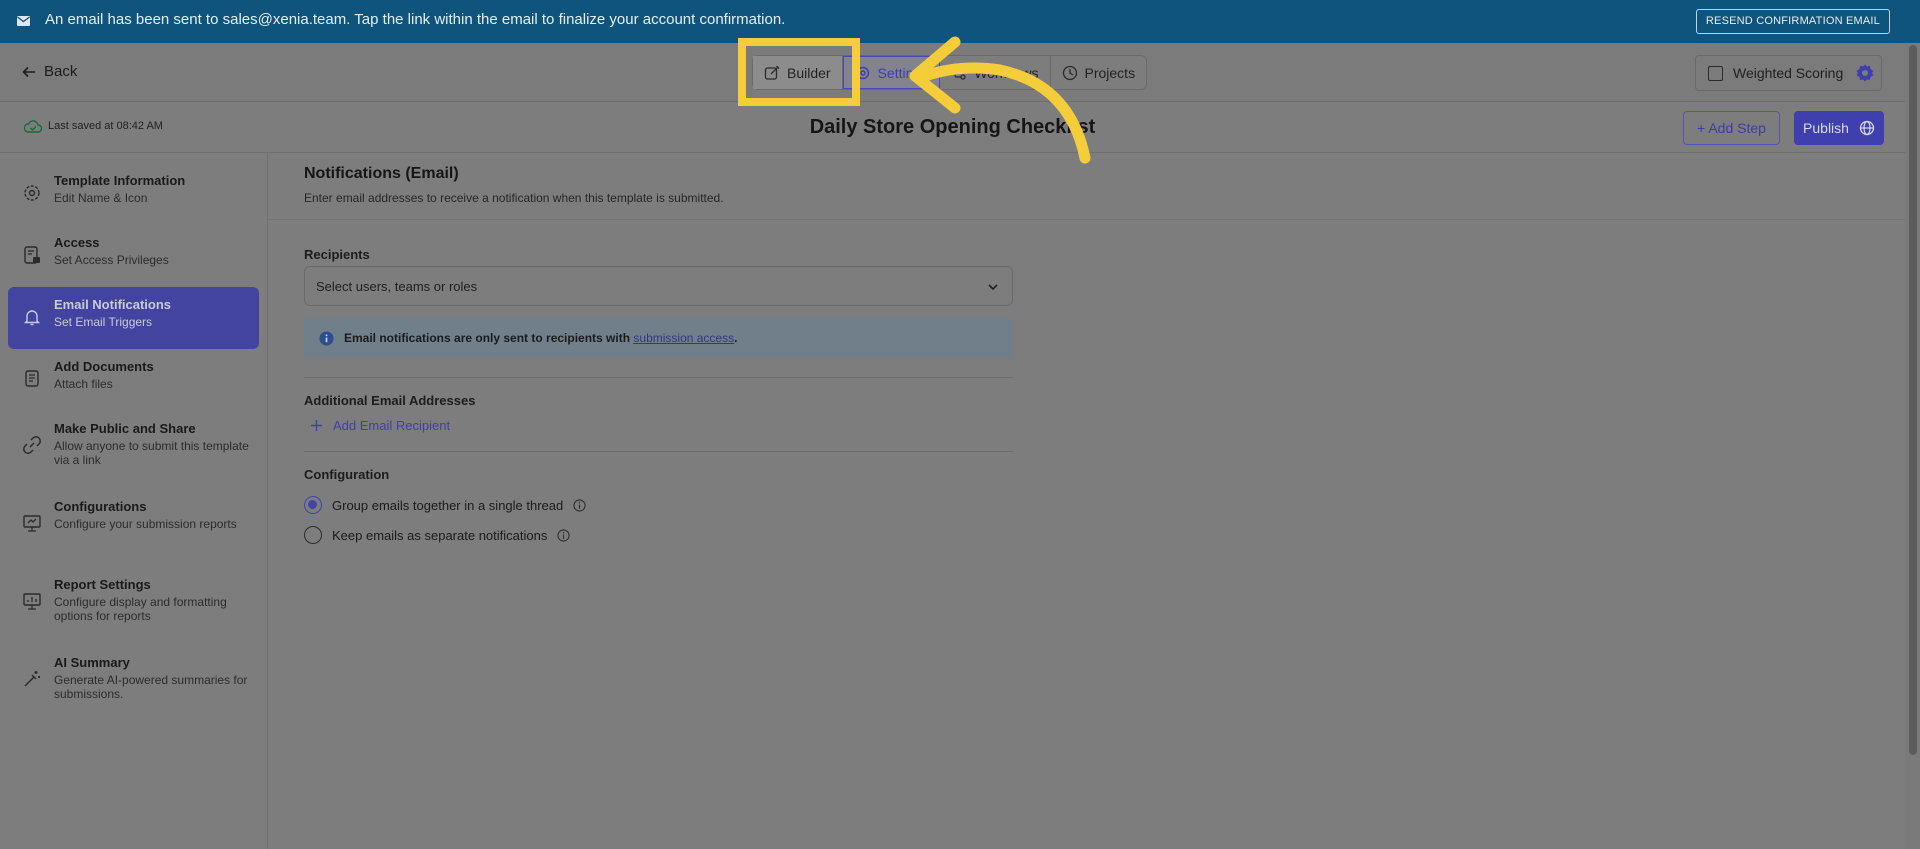  Describe the element at coordinates (1867, 128) in the screenshot. I see `globe-icon` at that location.